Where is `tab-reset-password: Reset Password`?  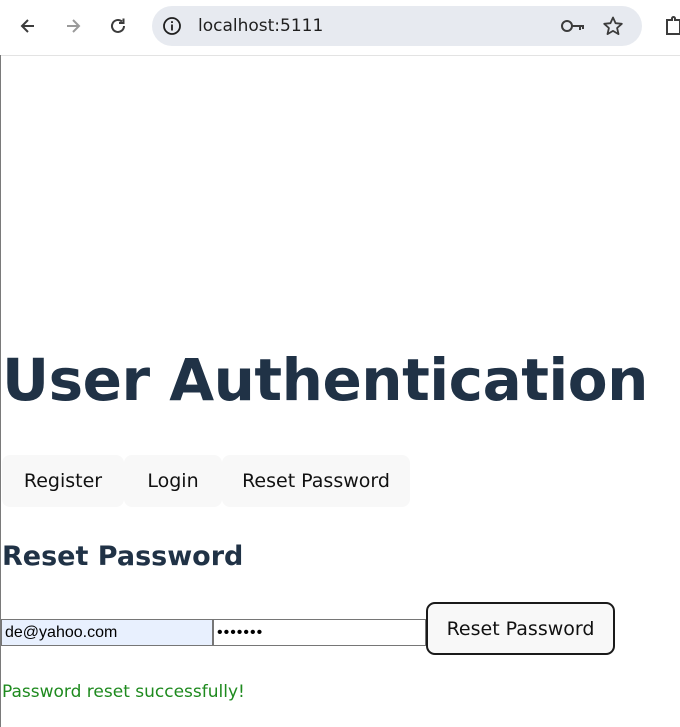
tab-reset-password: Reset Password is located at coordinates (316, 481).